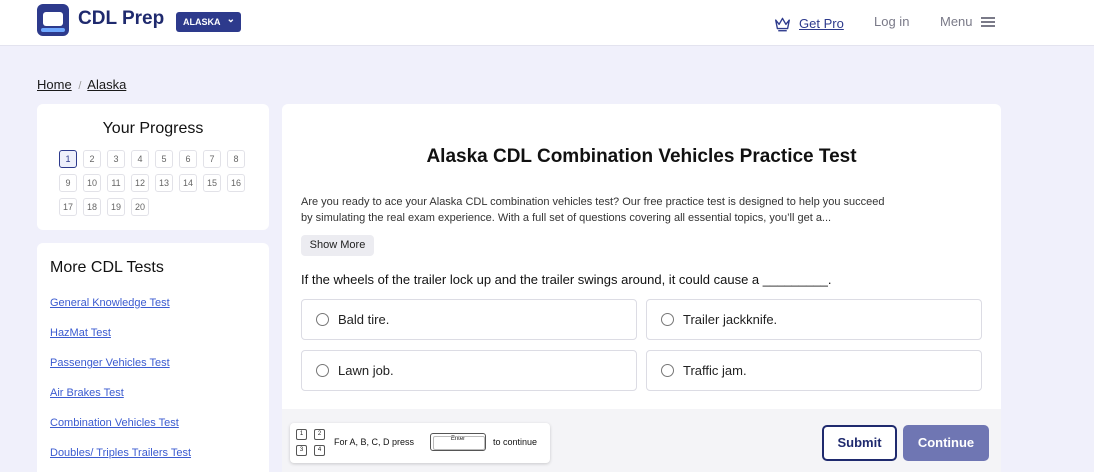  What do you see at coordinates (202, 22) in the screenshot?
I see `state-selector-label: ALASKA` at bounding box center [202, 22].